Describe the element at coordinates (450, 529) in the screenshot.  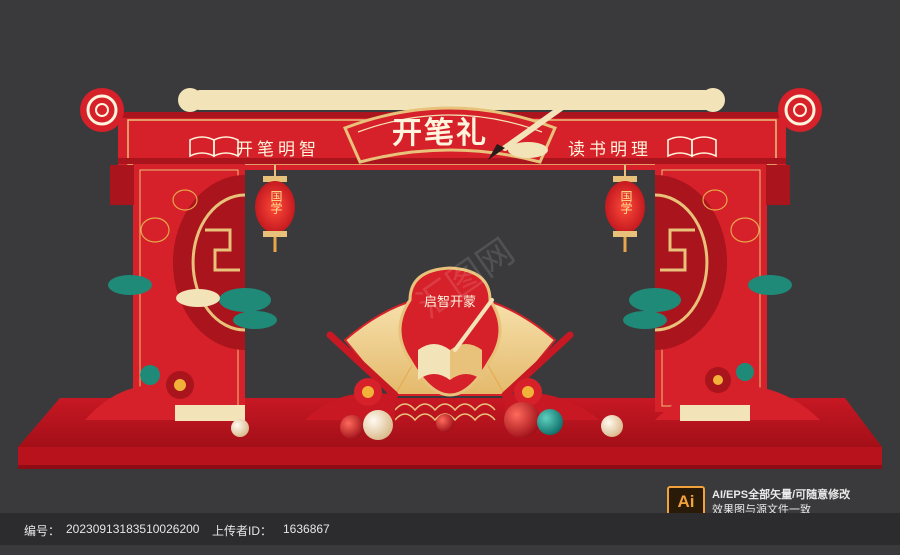
I see `footer-bar: 编号： 20230913183510026200 上传者ID： 1636867` at that location.